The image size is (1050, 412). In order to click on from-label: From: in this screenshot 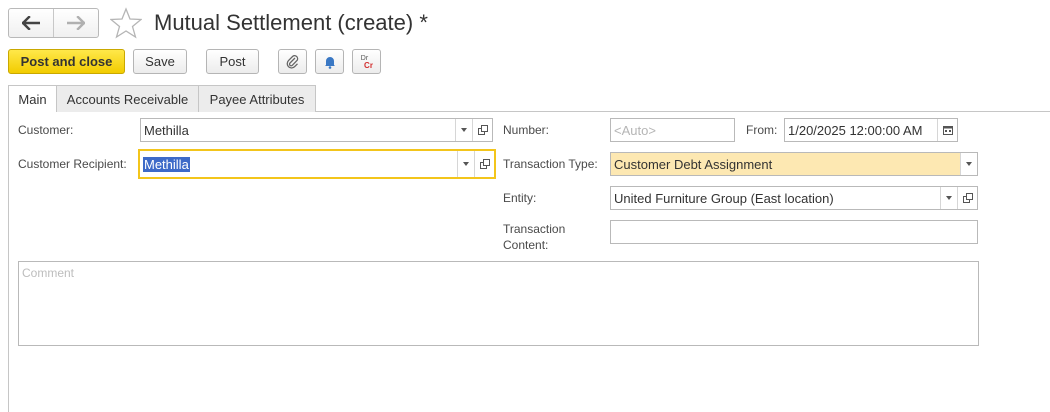, I will do `click(762, 130)`.